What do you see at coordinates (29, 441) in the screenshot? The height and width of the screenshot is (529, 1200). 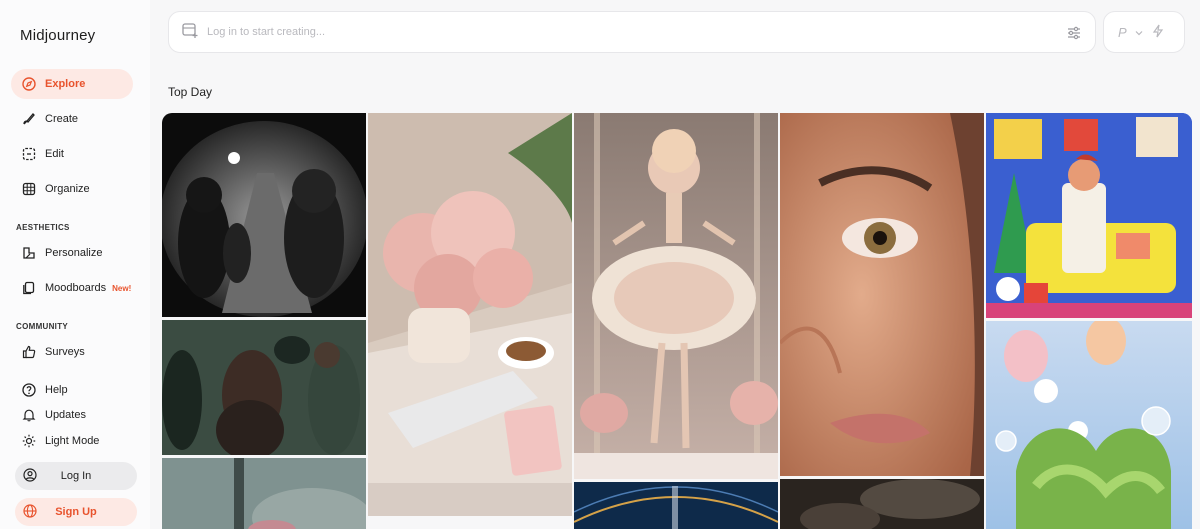 I see `sun-icon` at bounding box center [29, 441].